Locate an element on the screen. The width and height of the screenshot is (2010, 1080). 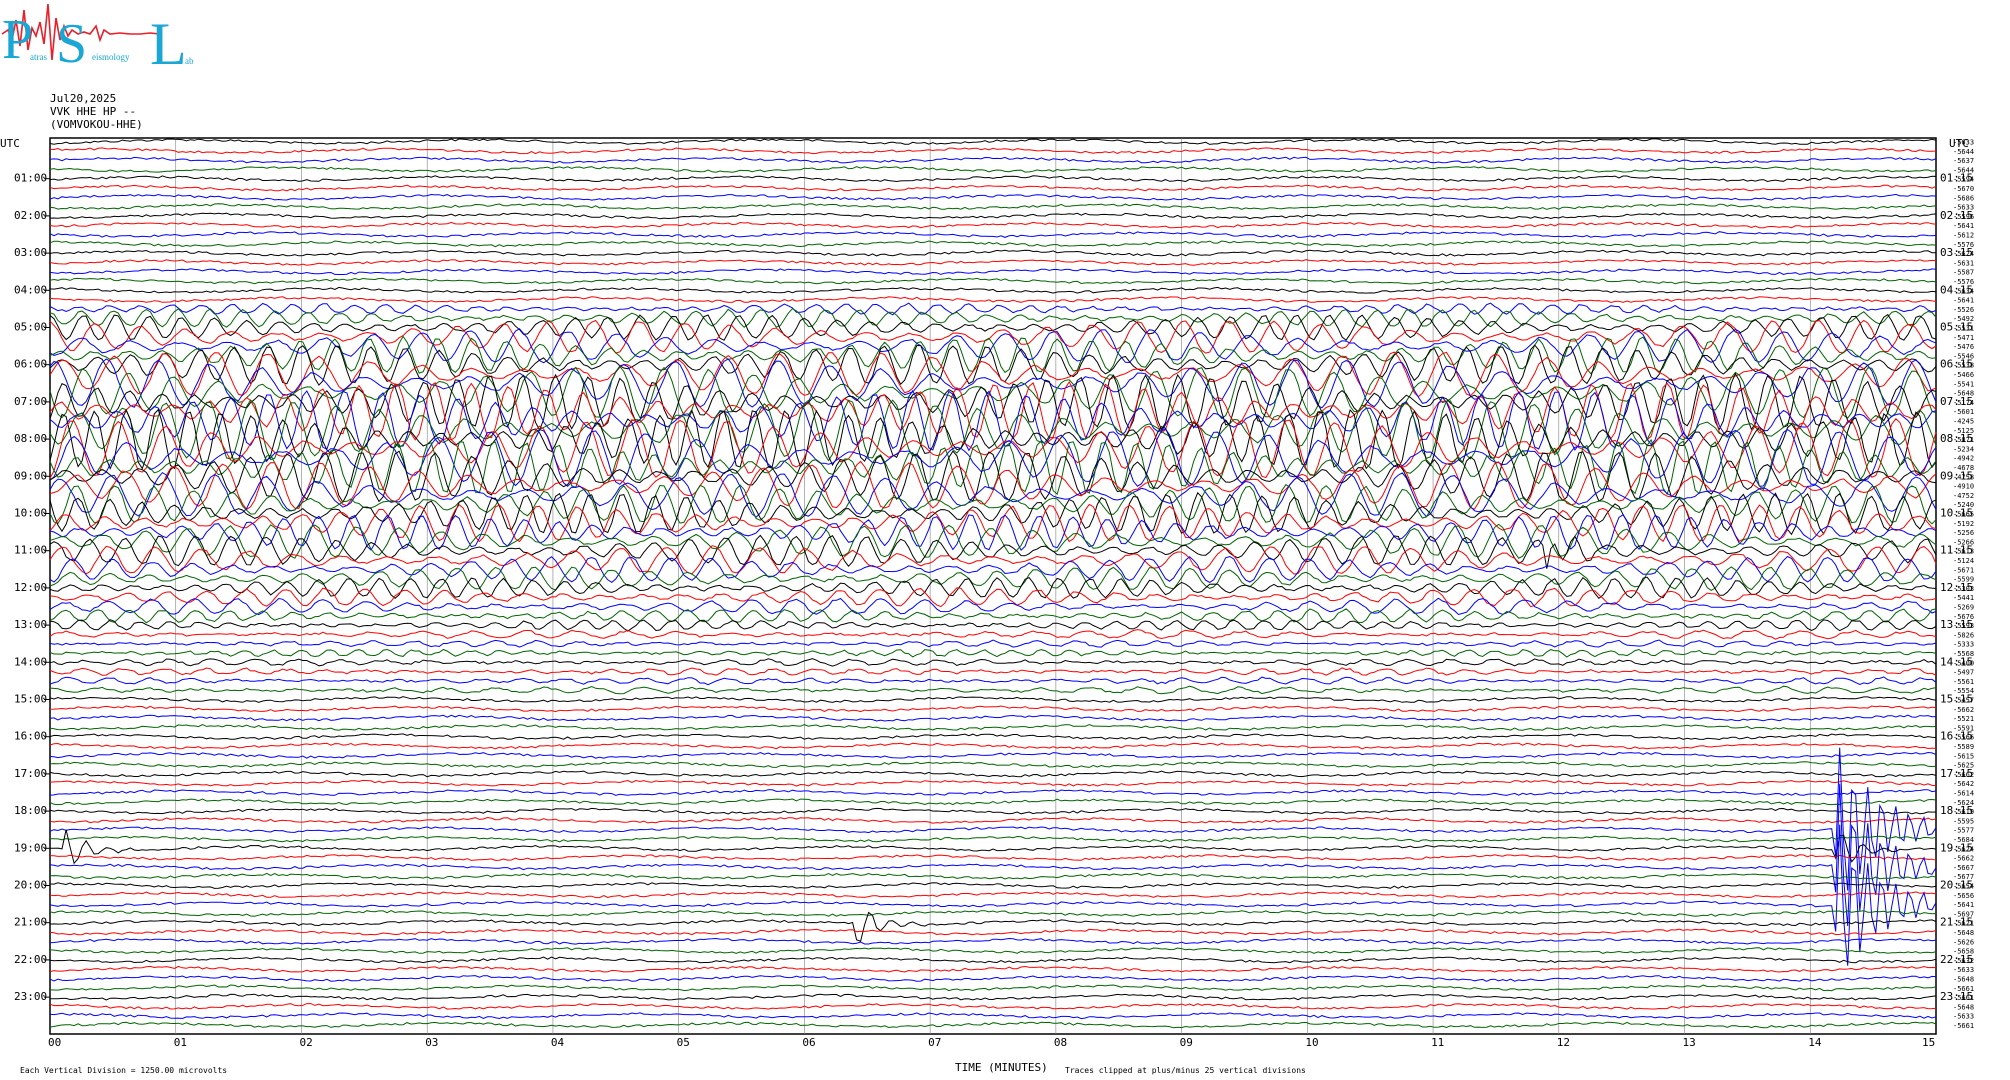
x-tick-label: 12 is located at coordinates (1563, 1042).